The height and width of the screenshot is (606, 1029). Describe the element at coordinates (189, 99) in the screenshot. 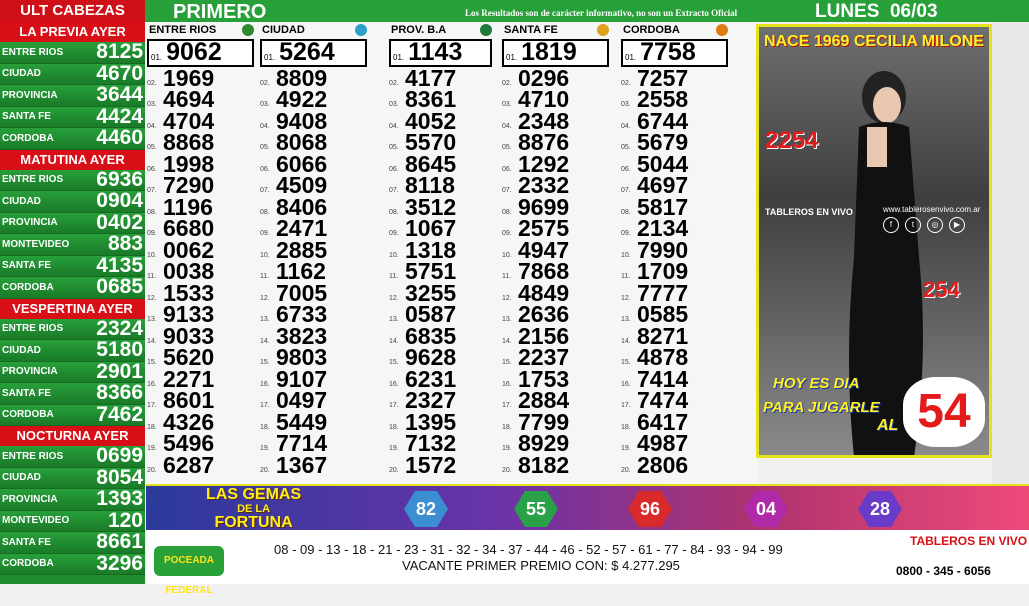

I see `result-number: 4694` at that location.